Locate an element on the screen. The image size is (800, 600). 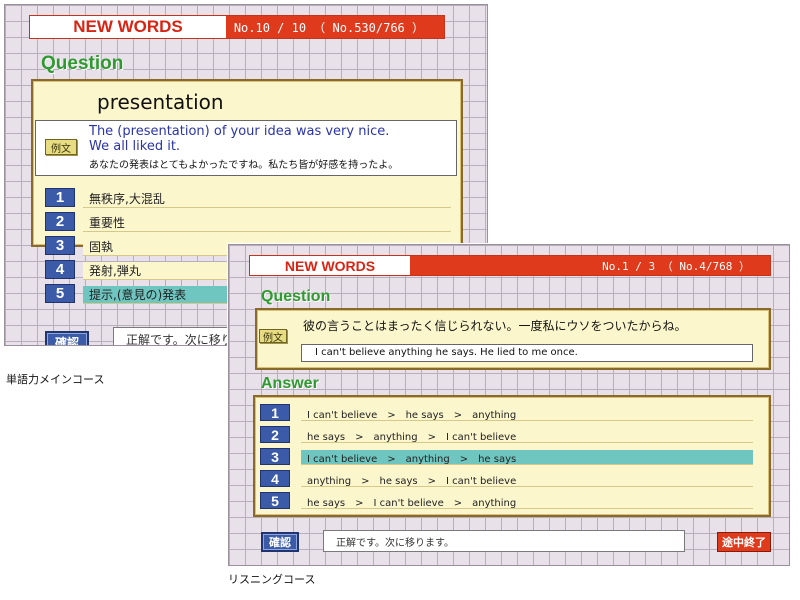
quit-button: 途中終了 is located at coordinates (744, 542).